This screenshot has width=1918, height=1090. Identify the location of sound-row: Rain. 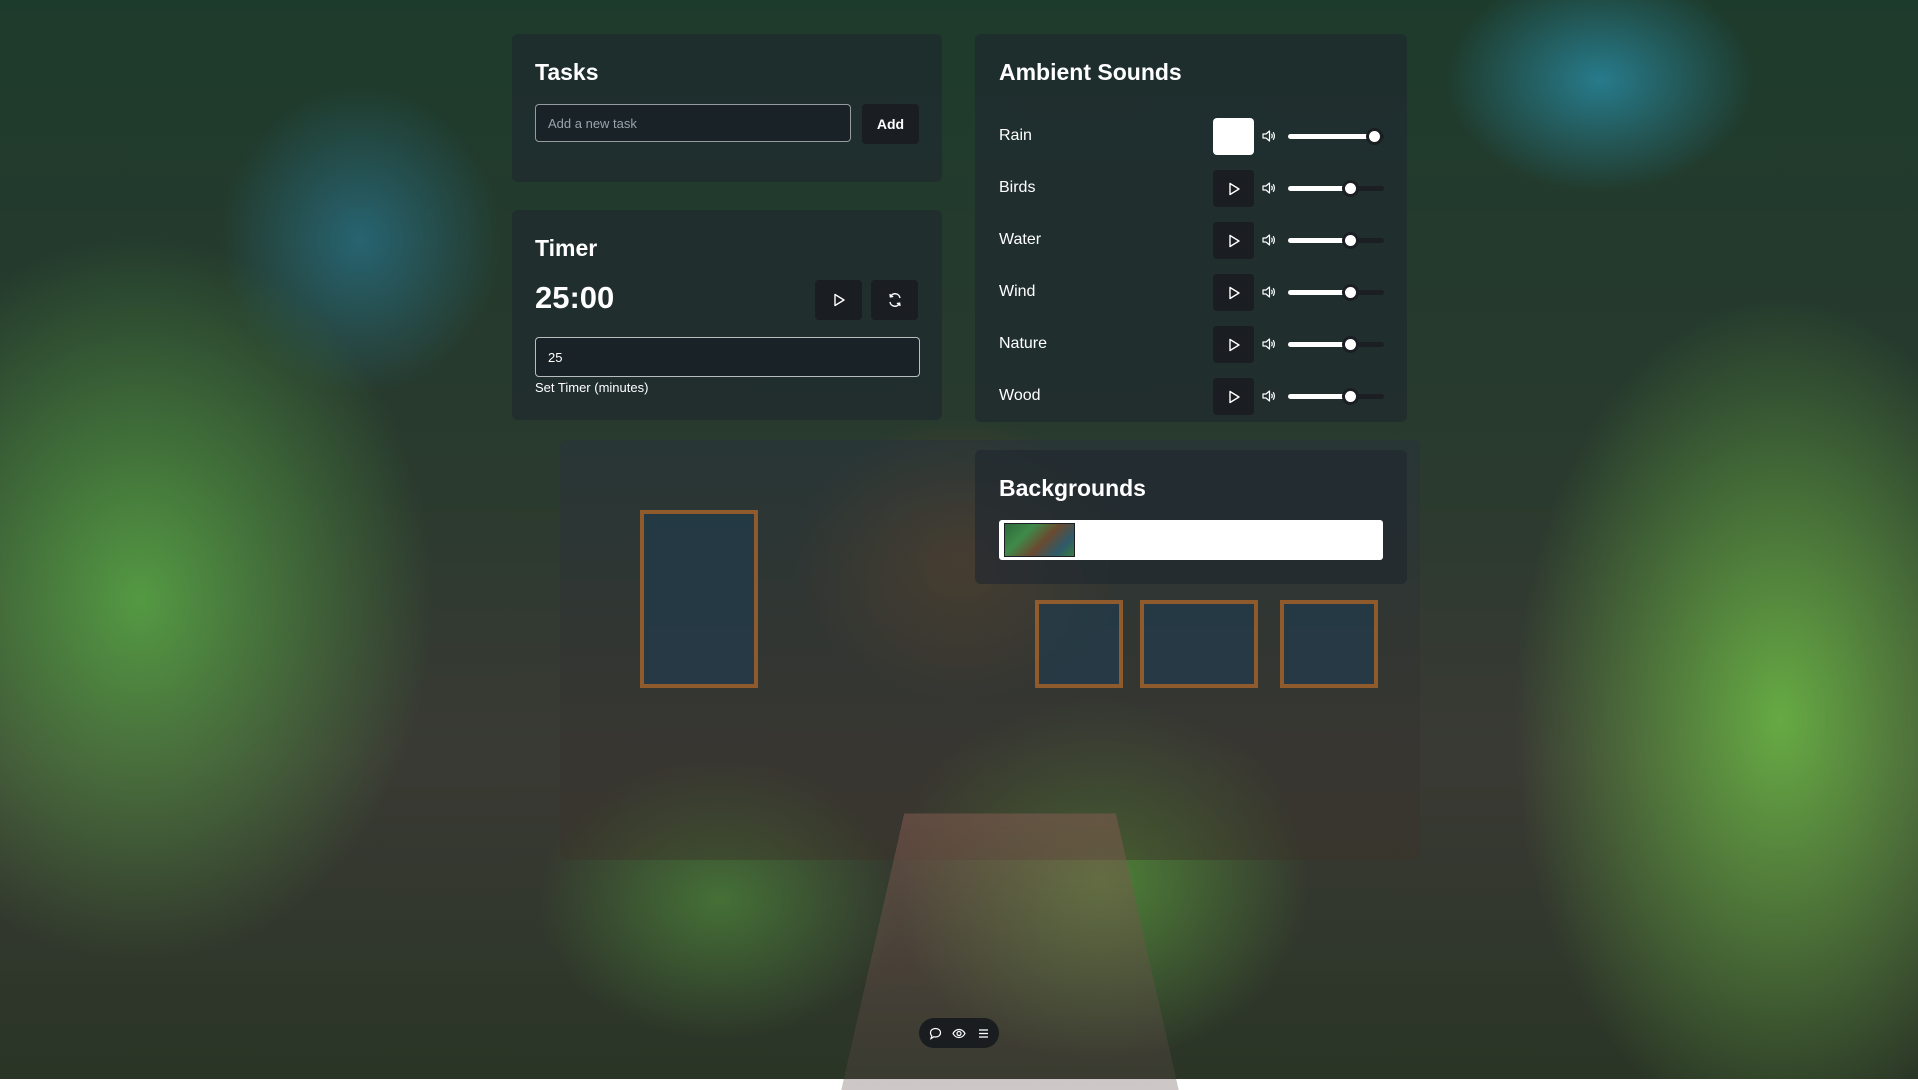
(1191, 136).